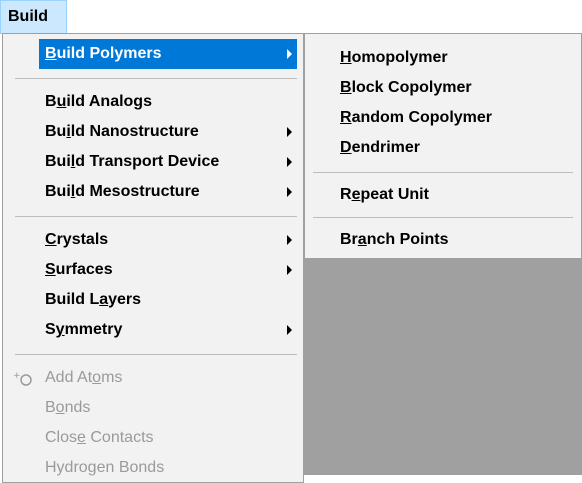  What do you see at coordinates (50, 329) in the screenshot?
I see `menu-item-label: S` at bounding box center [50, 329].